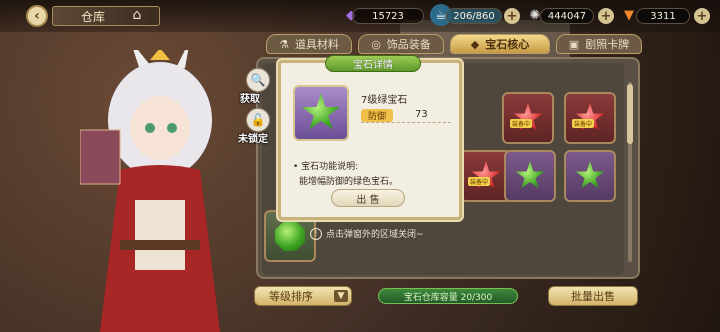 Image resolution: width=720 pixels, height=332 pixels. I want to click on tab-accessories: ◎ 饰品装备, so click(401, 44).